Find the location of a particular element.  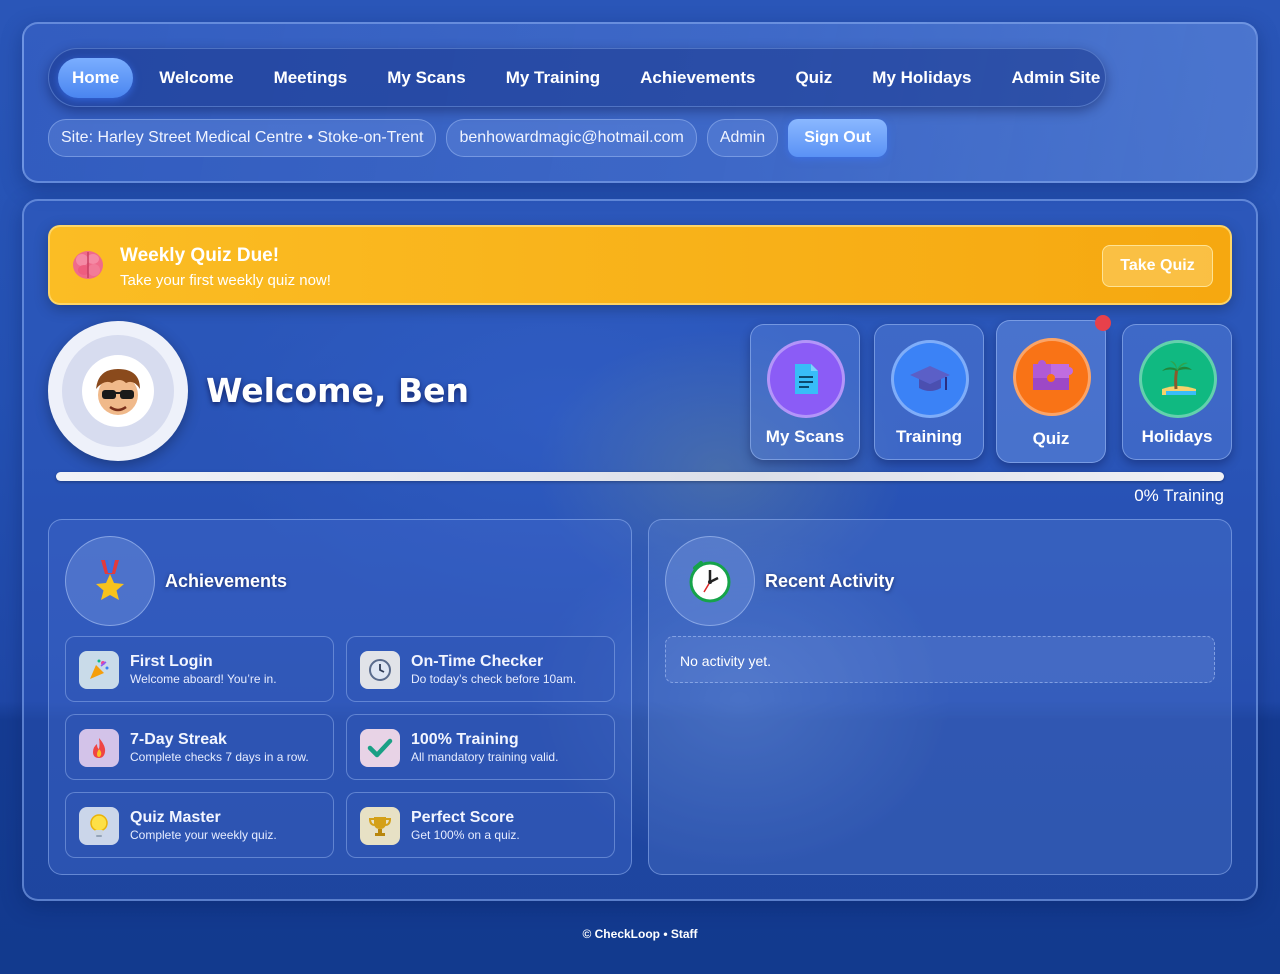

achievement-desc: Complete your weekly quiz. is located at coordinates (203, 835).